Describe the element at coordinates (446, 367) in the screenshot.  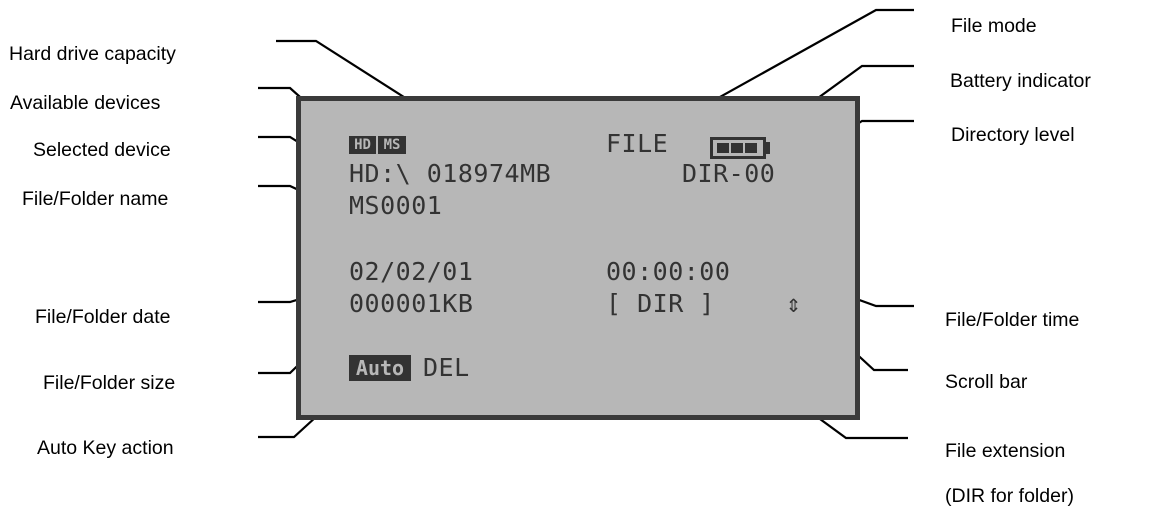
I see `delete-action-text: DEL` at that location.